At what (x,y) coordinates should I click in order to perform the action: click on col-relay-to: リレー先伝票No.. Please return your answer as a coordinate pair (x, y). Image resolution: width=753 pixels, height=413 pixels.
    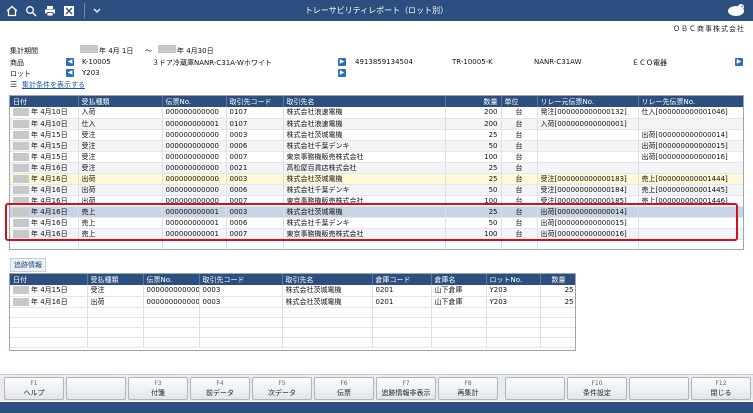
    Looking at the image, I should click on (690, 101).